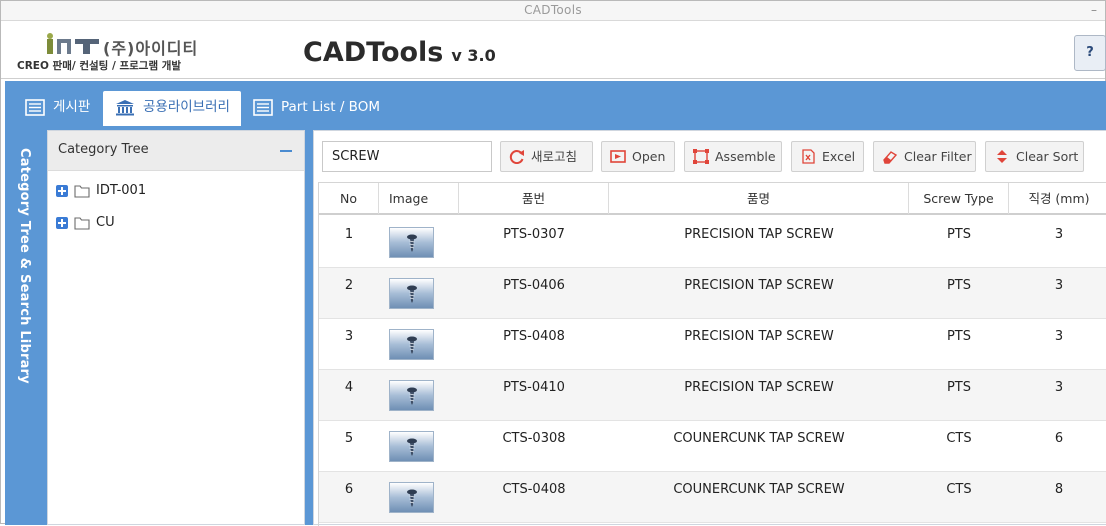 The image size is (1106, 526). Describe the element at coordinates (73, 43) in the screenshot. I see `idt-logo-icon` at that location.